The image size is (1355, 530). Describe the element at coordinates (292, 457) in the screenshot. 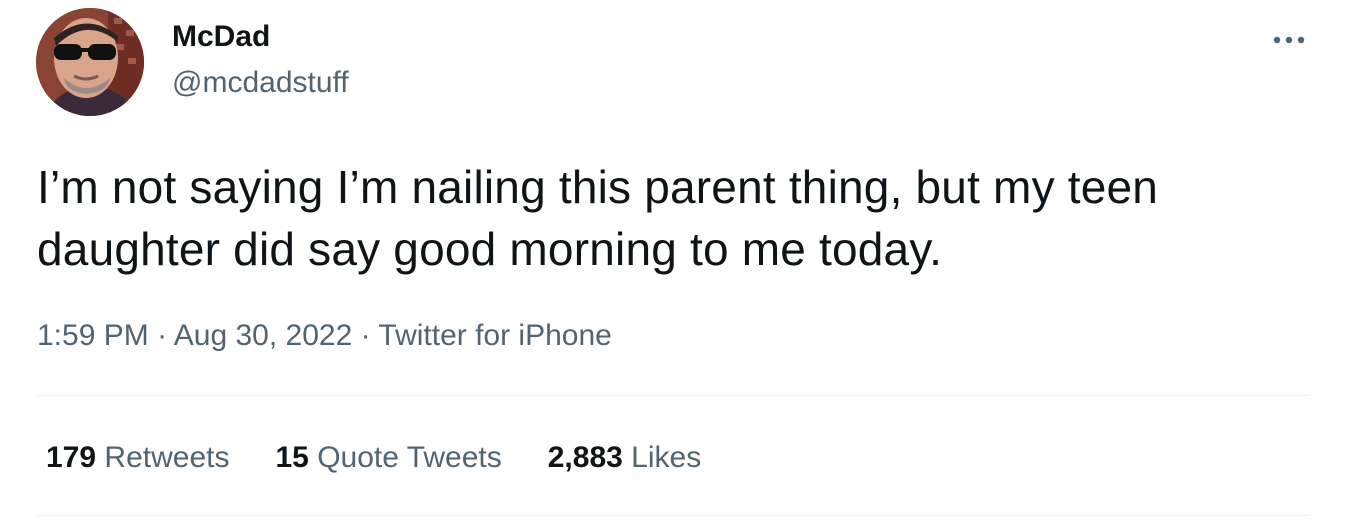

I see `quote-tweets-count: 15` at that location.